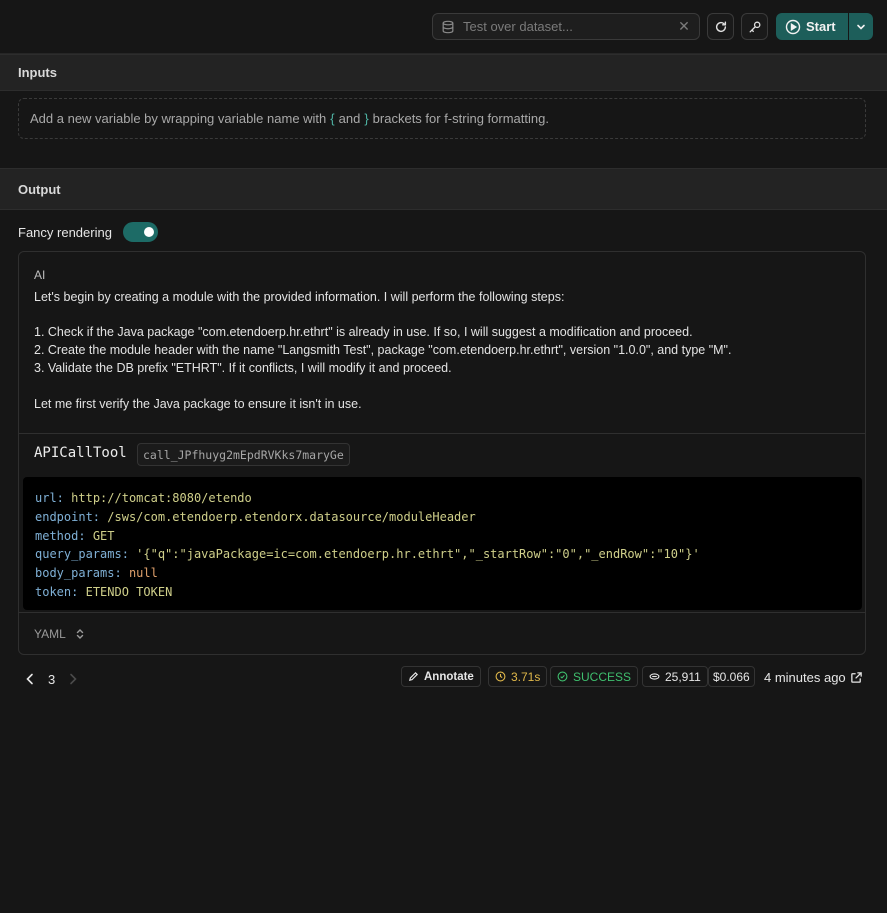  I want to click on annotate-label: Annotate, so click(449, 676).